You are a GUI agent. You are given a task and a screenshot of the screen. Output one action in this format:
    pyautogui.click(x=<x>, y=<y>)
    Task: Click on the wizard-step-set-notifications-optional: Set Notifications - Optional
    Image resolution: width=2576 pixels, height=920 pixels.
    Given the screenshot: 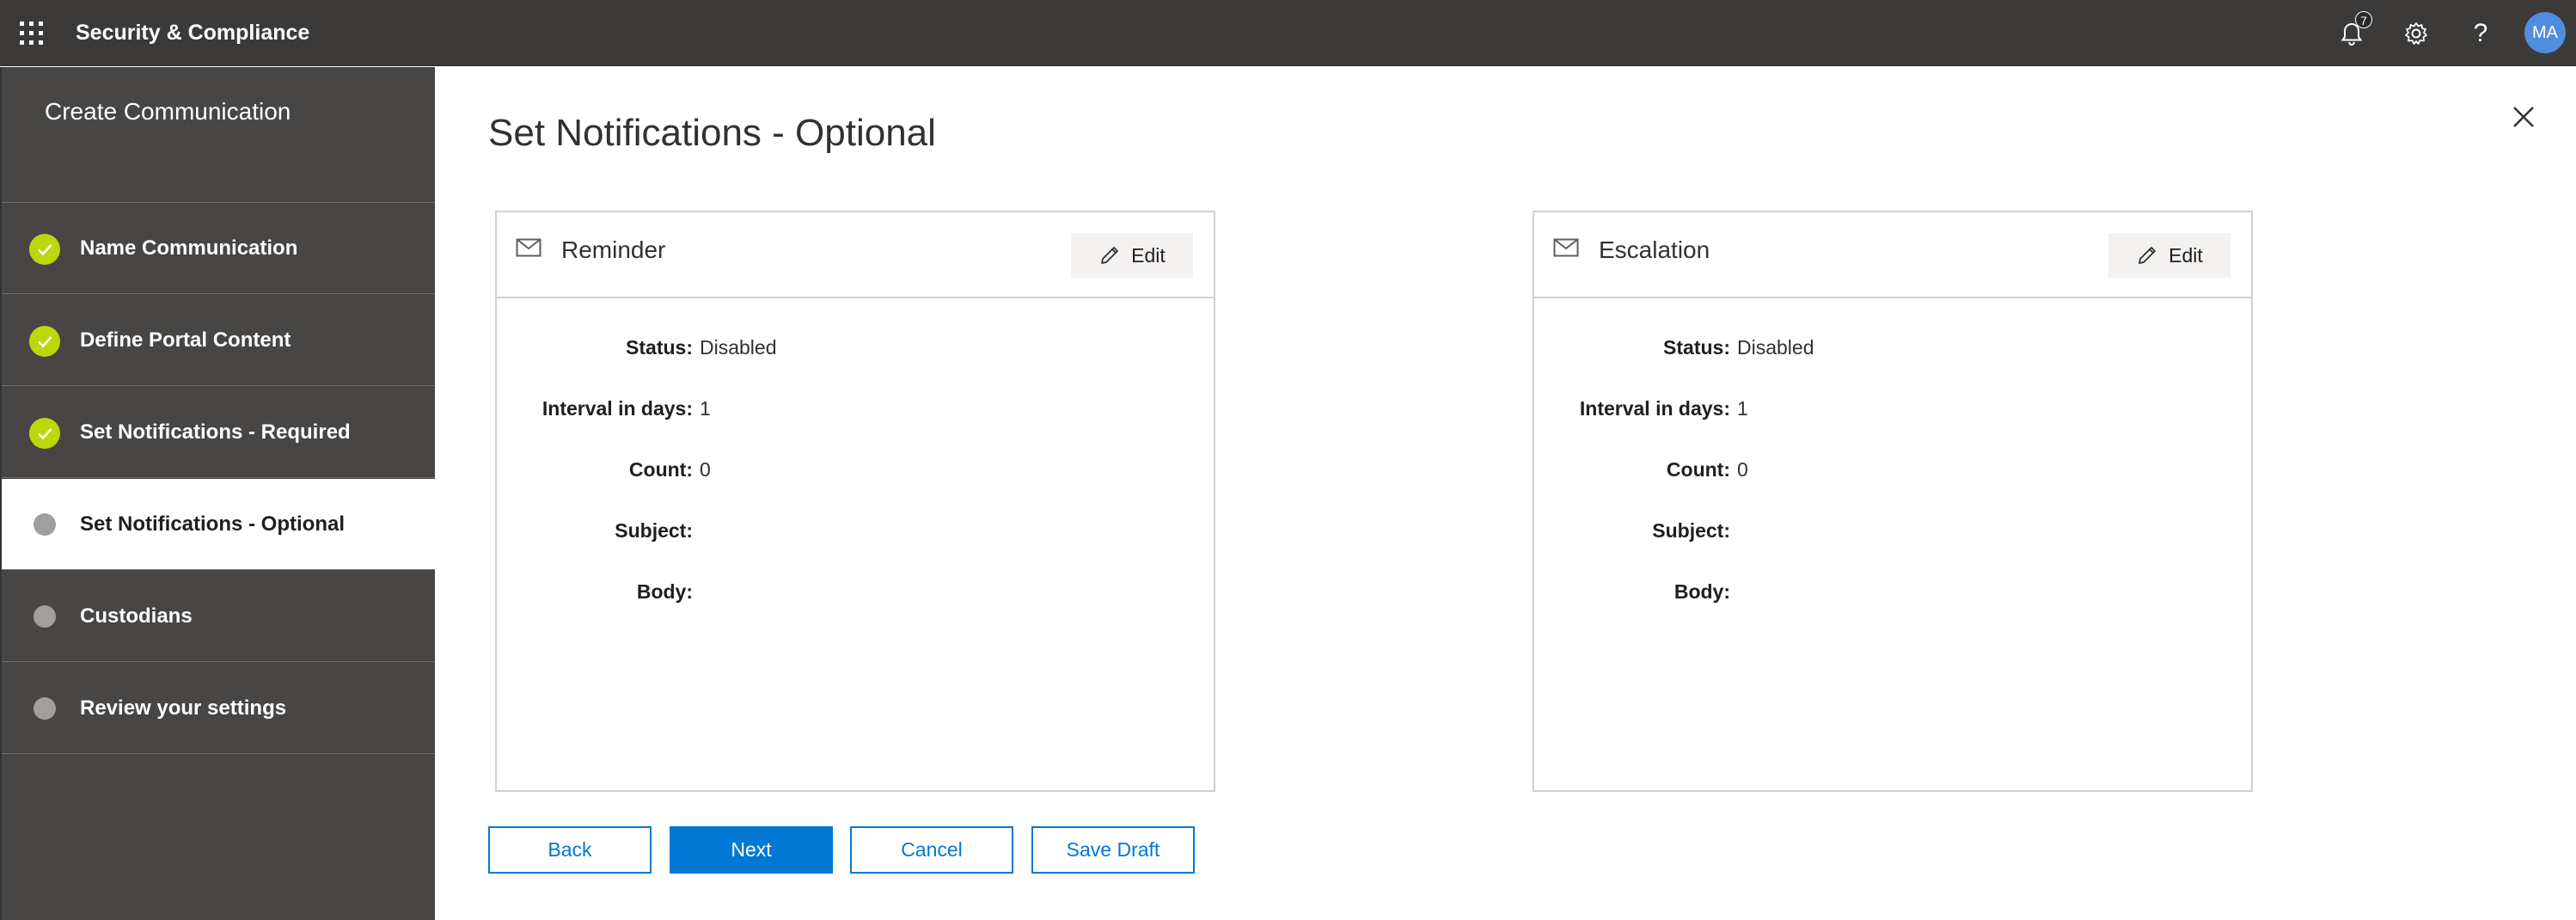 What is the action you would take?
    pyautogui.click(x=218, y=524)
    